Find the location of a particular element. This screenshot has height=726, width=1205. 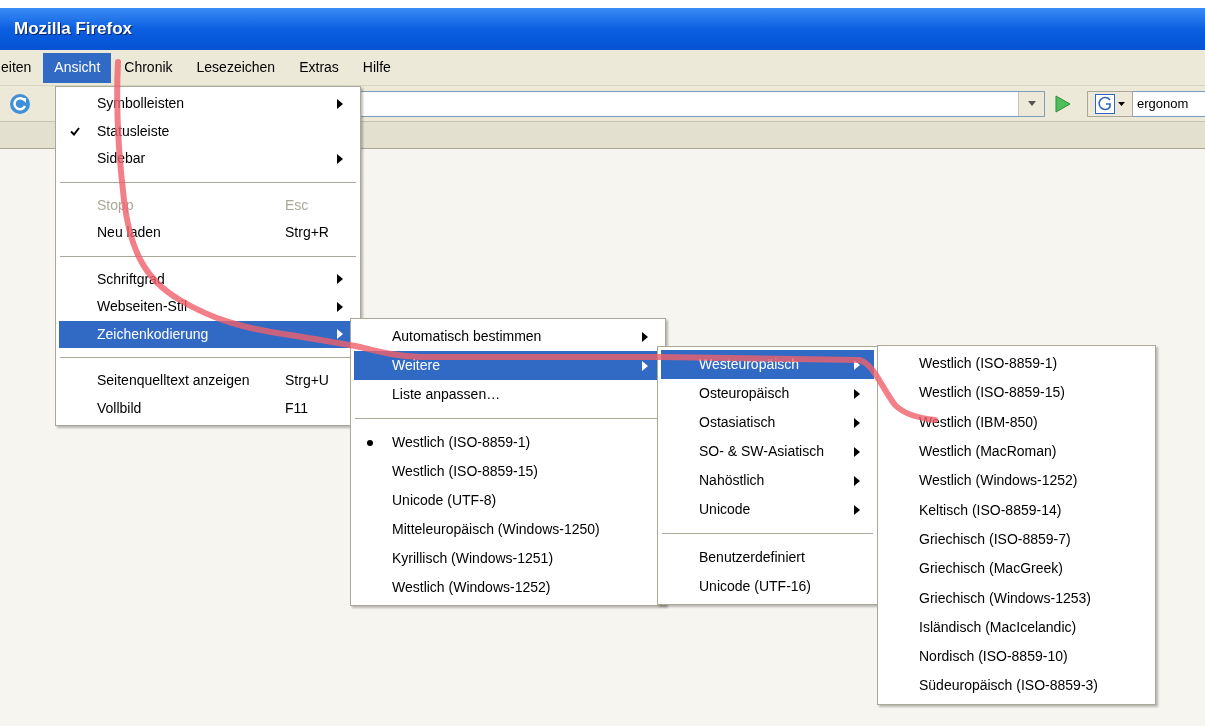

menu-item: Automatisch bestimmen is located at coordinates (508, 336).